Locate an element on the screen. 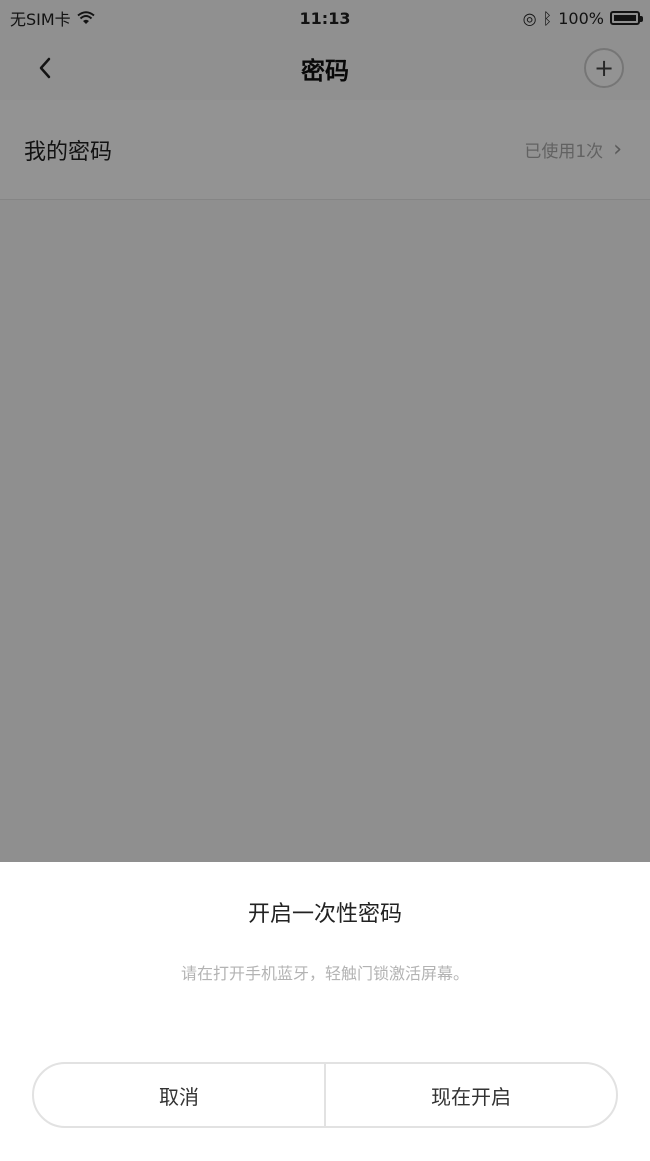 This screenshot has height=1161, width=650. cancel-button: 取消 is located at coordinates (179, 1095).